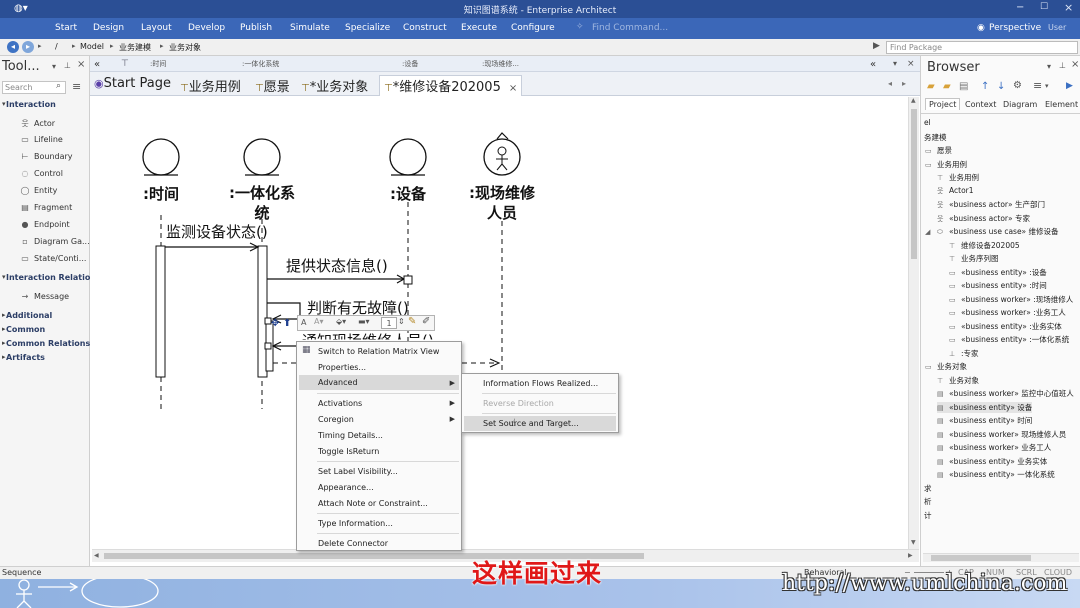  I want to click on maximize-icon: ☐, so click(1044, 7).